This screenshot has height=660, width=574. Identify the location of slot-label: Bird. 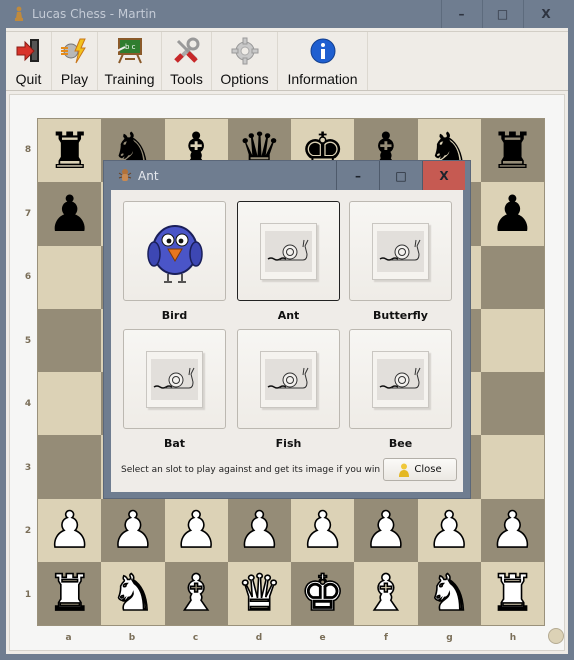
(174, 315).